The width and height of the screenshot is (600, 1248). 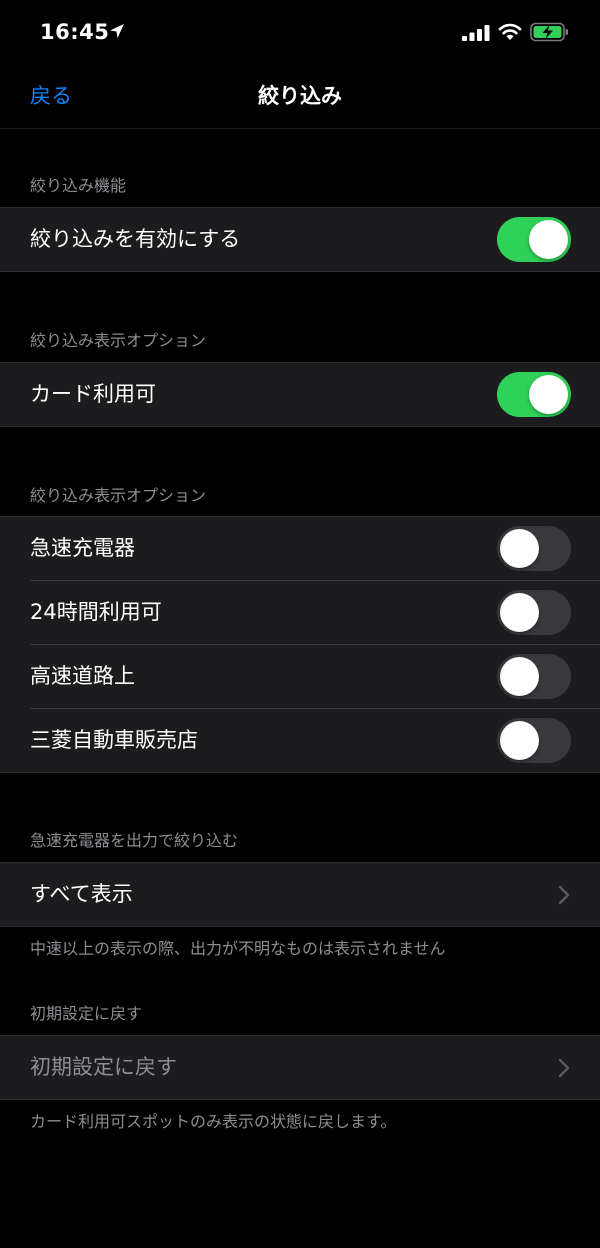 What do you see at coordinates (86, 1013) in the screenshot?
I see `section-header-reset: 初期設定に戻す` at bounding box center [86, 1013].